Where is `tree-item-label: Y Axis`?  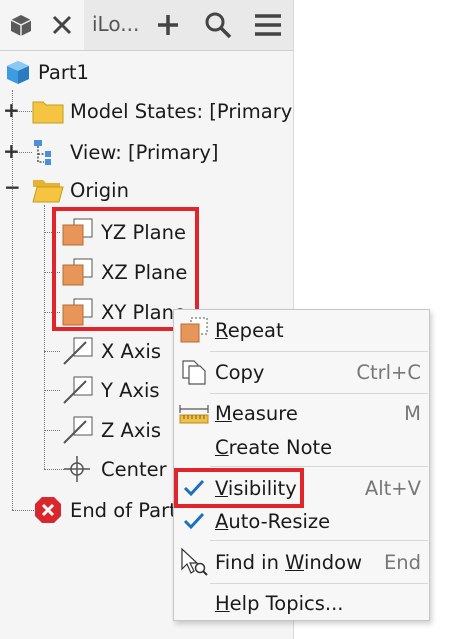
tree-item-label: Y Axis is located at coordinates (130, 390).